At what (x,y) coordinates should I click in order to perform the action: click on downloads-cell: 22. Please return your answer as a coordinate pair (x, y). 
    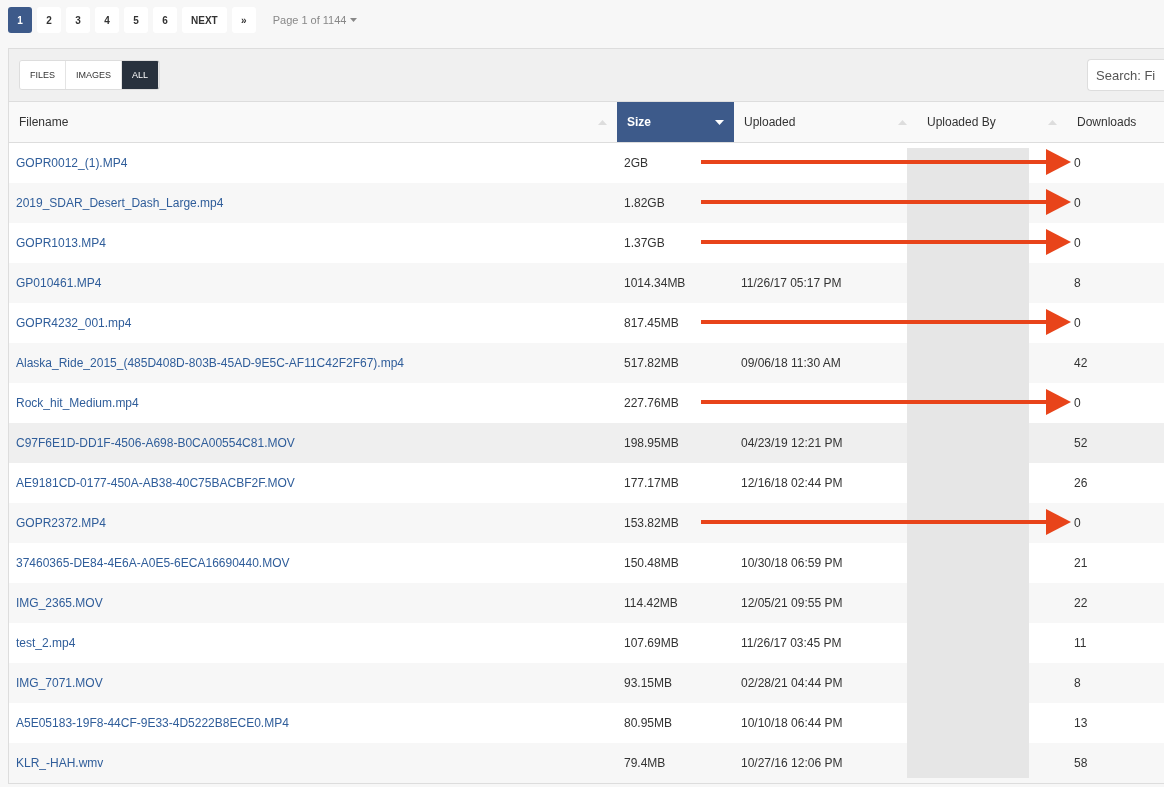
    Looking at the image, I should click on (1081, 602).